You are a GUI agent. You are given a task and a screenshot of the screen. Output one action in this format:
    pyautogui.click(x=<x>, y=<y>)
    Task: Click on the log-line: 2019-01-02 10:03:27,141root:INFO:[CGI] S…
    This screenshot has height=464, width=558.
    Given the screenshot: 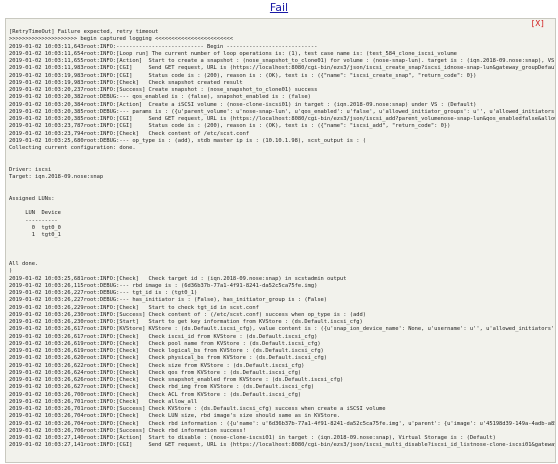 What is the action you would take?
    pyautogui.click(x=282, y=445)
    